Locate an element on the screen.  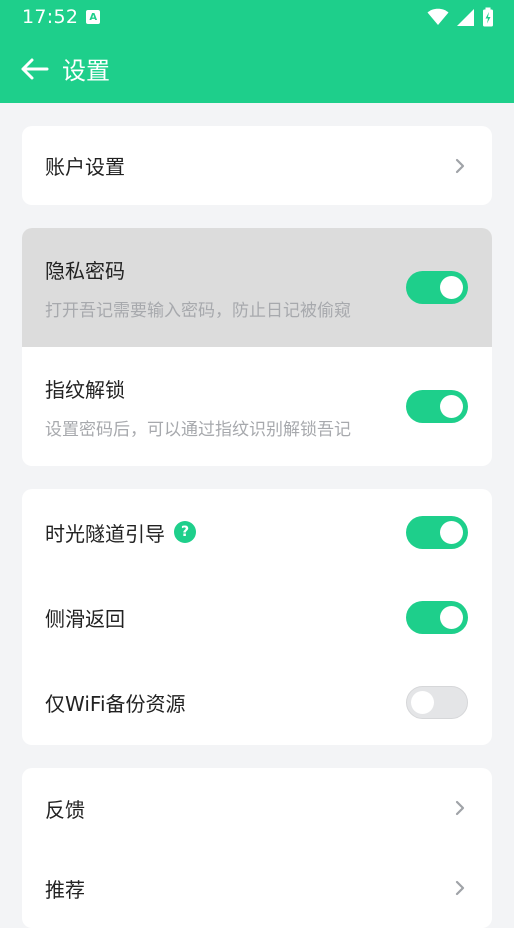
wifi-backup-toggle is located at coordinates (437, 702).